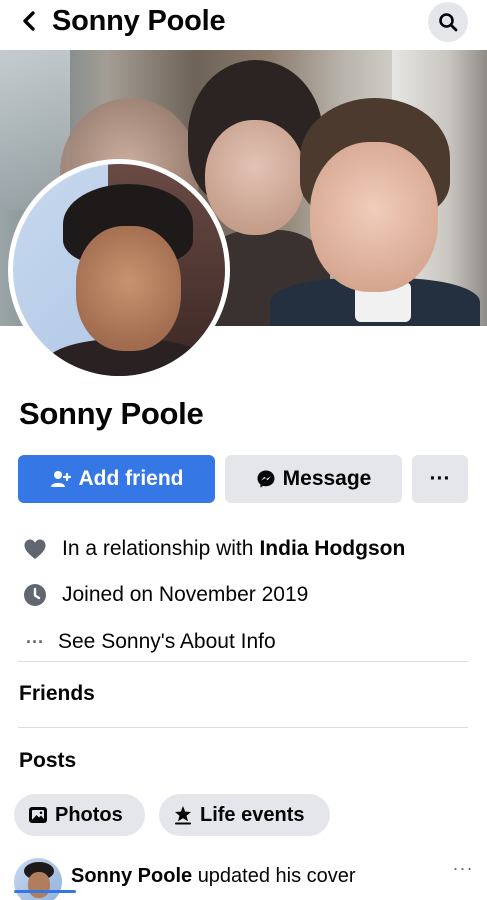  Describe the element at coordinates (35, 595) in the screenshot. I see `clock-icon` at that location.